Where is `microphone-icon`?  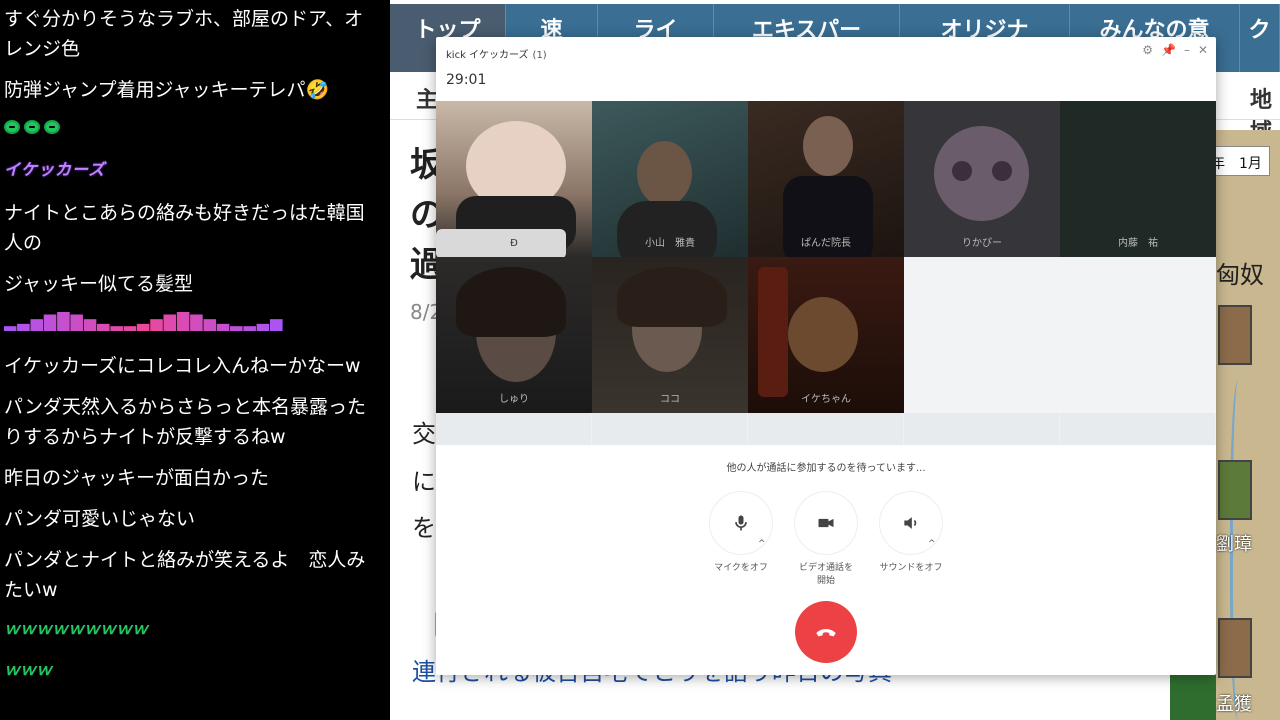
microphone-icon is located at coordinates (741, 523).